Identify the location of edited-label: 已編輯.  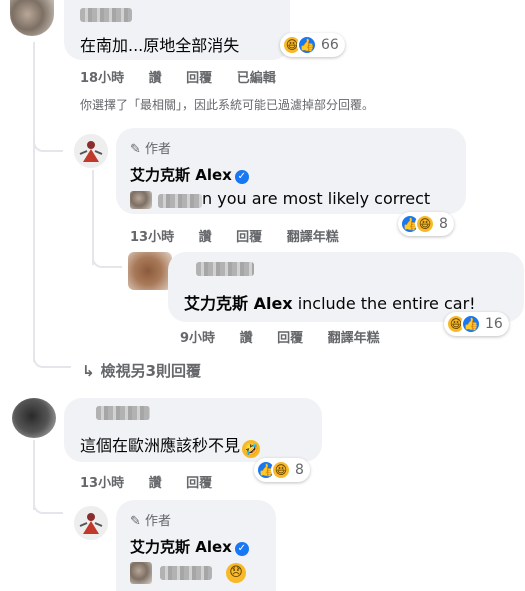
(256, 78).